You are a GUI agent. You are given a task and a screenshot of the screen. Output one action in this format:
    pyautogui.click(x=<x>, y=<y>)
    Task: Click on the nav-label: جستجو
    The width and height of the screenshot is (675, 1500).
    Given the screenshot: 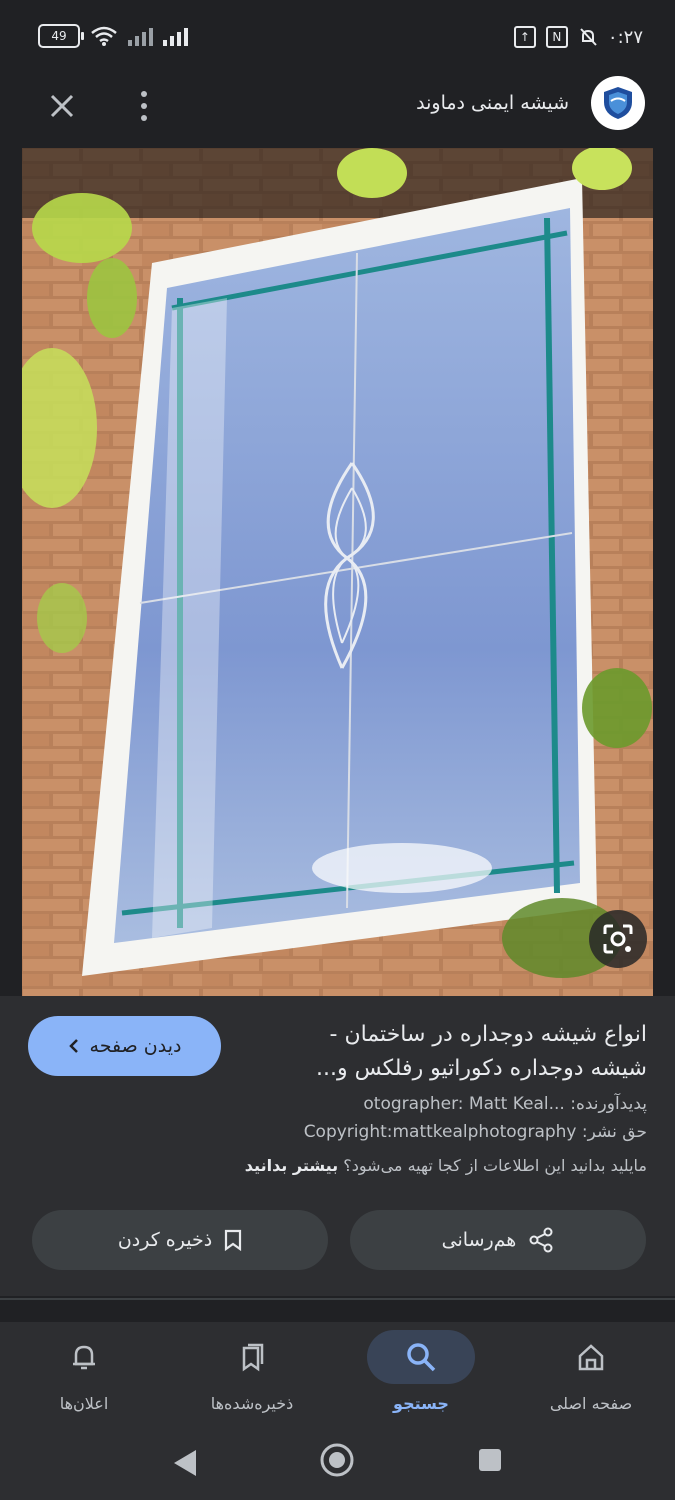 What is the action you would take?
    pyautogui.click(x=421, y=1403)
    